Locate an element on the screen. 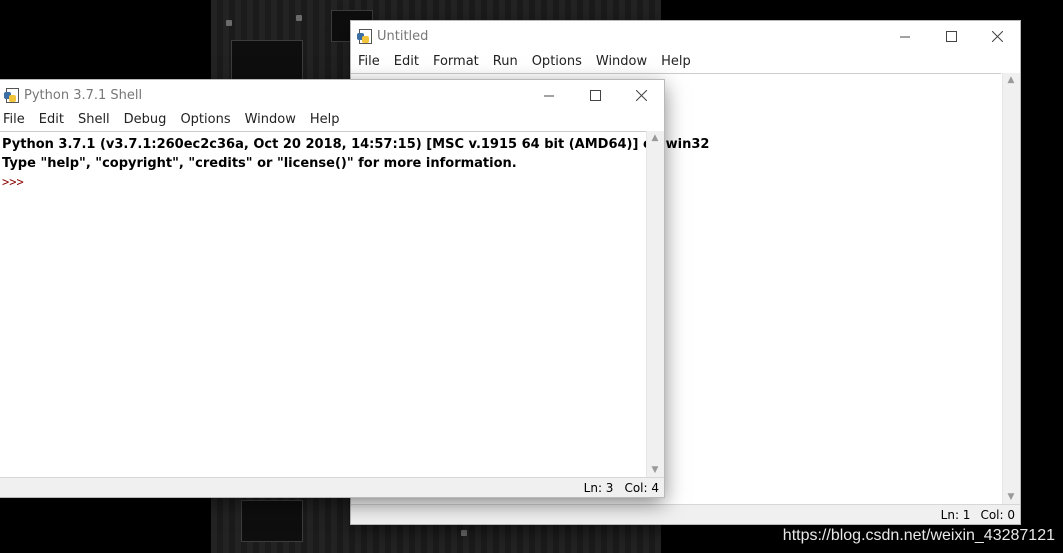  column-number: Col: 4 is located at coordinates (641, 487).